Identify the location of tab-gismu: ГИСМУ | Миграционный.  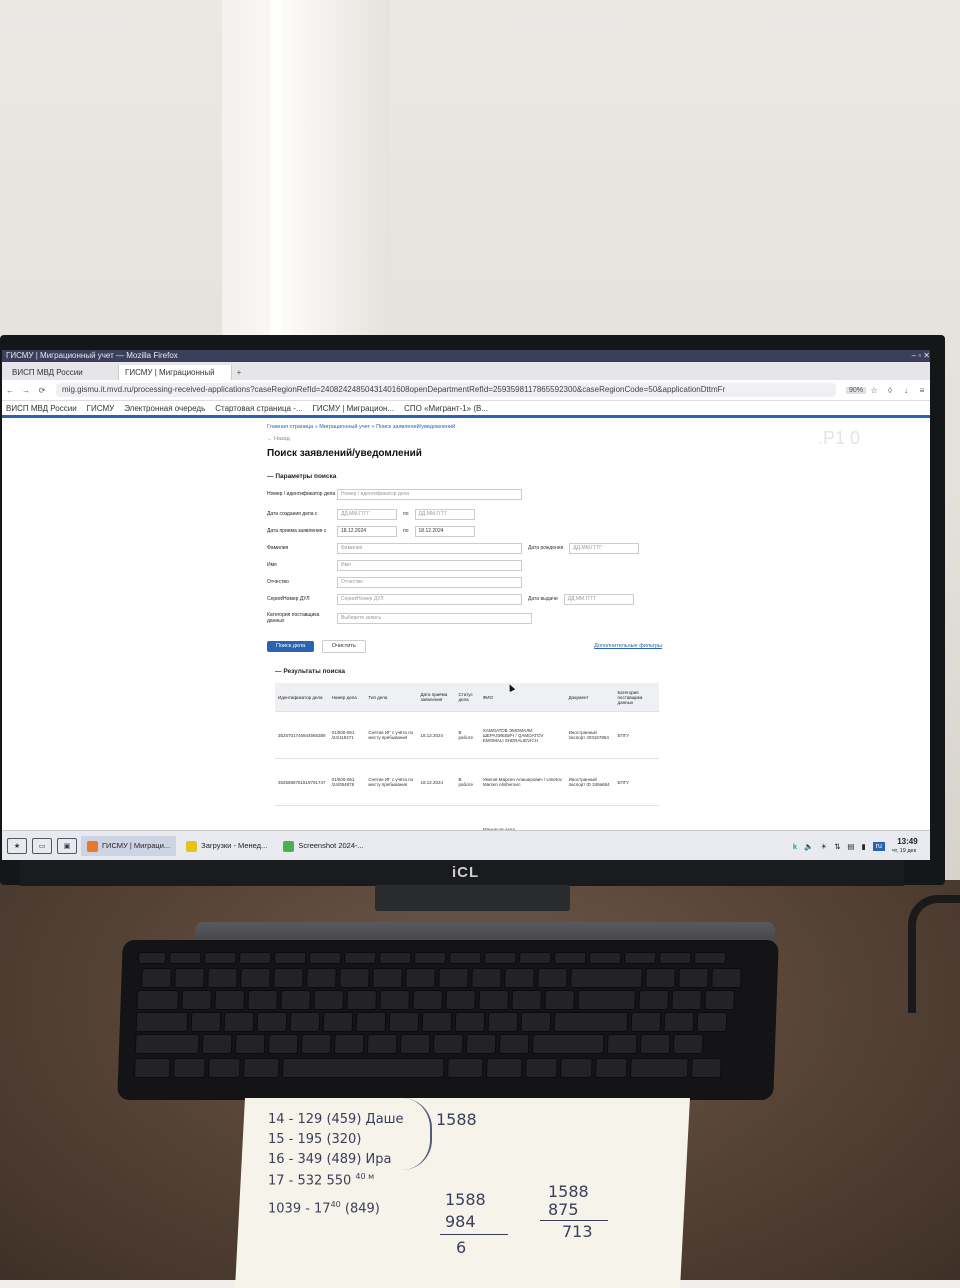
(175, 372).